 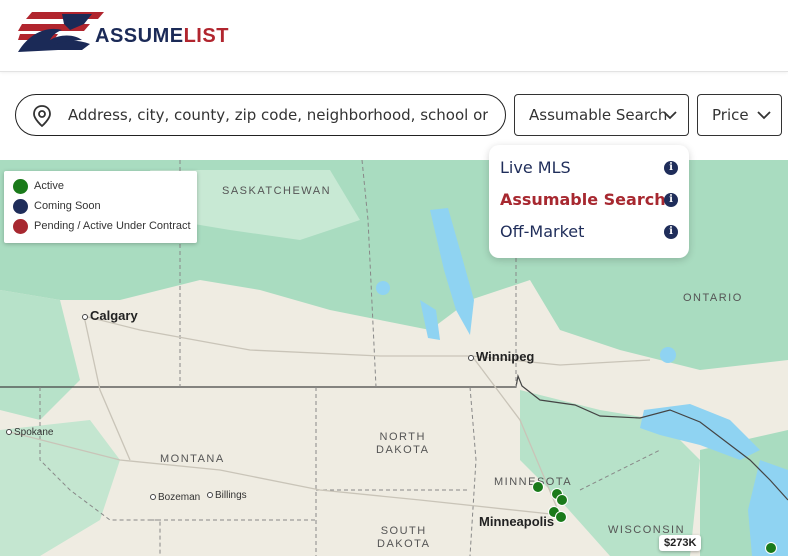 I want to click on listing-type-dropdown: Assumable Search, so click(x=601, y=115).